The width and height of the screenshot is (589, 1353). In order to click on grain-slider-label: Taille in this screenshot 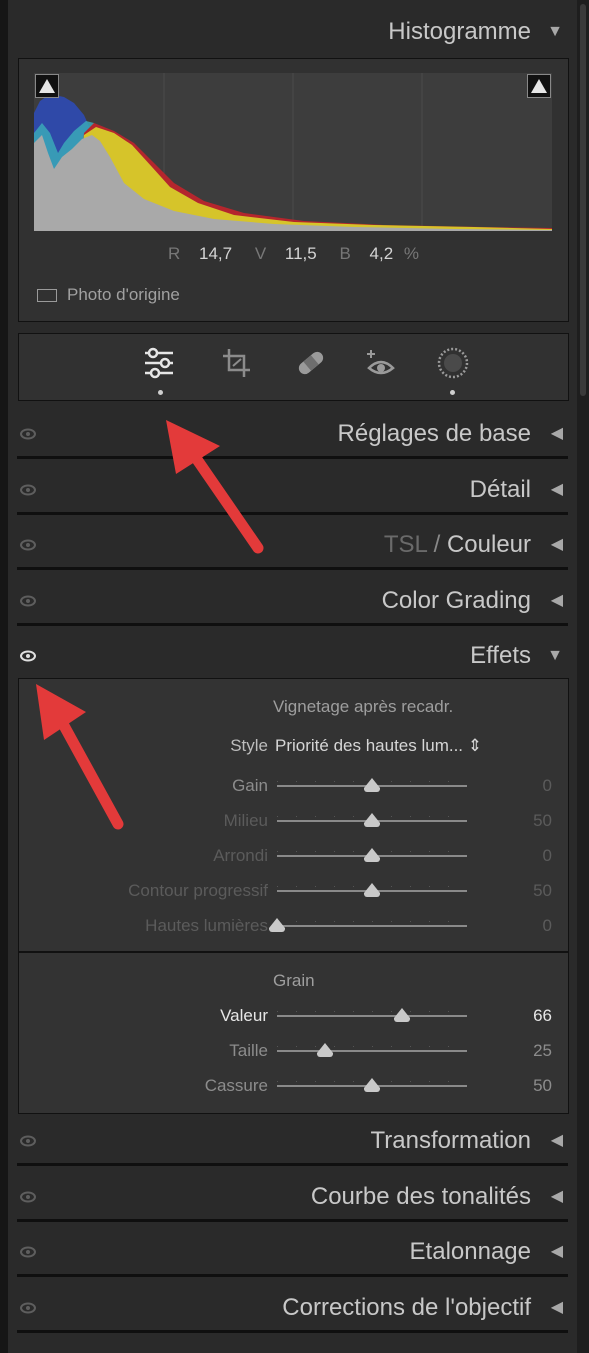, I will do `click(248, 1050)`.